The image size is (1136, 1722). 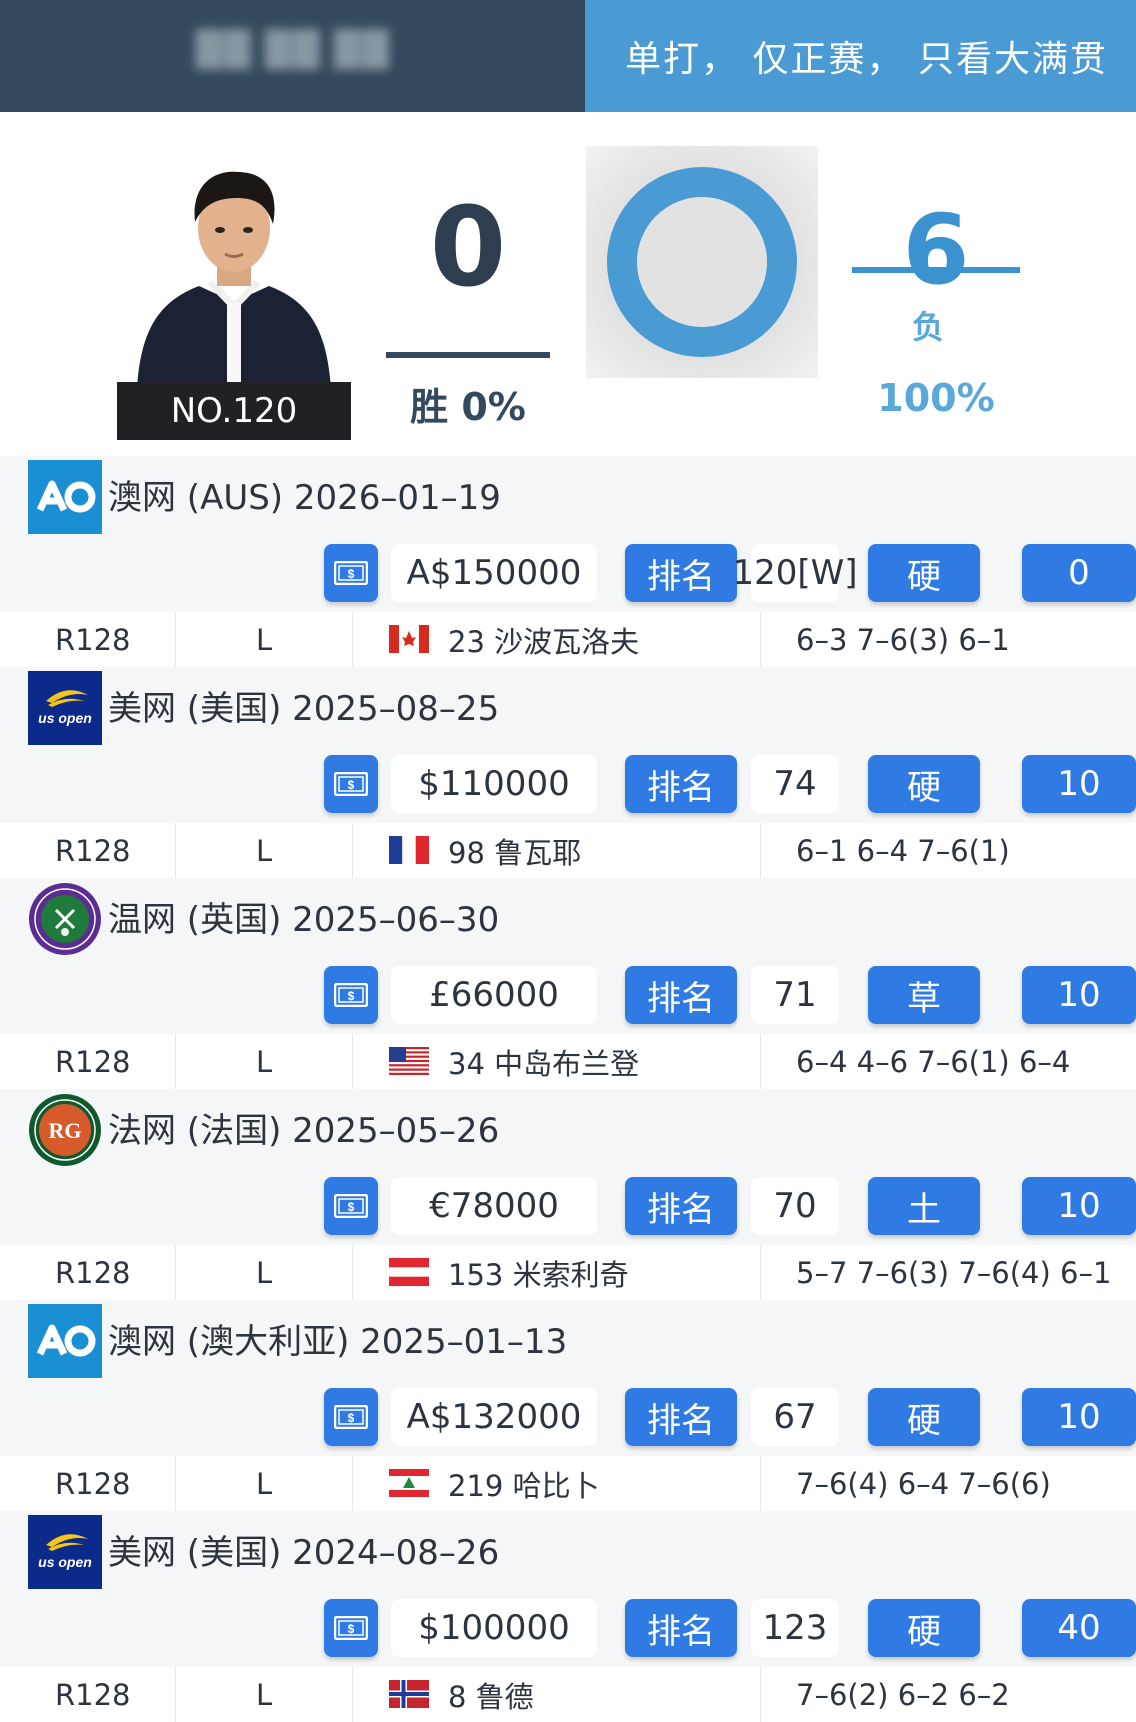 I want to click on tournament-title: 澳网 (AUS) 2026–01–19, so click(x=304, y=498).